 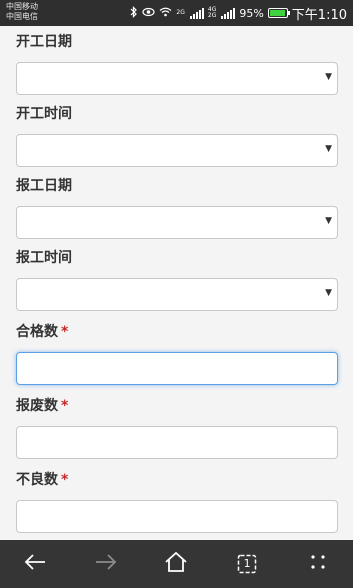 I want to click on back-arrow-icon, so click(x=35, y=564).